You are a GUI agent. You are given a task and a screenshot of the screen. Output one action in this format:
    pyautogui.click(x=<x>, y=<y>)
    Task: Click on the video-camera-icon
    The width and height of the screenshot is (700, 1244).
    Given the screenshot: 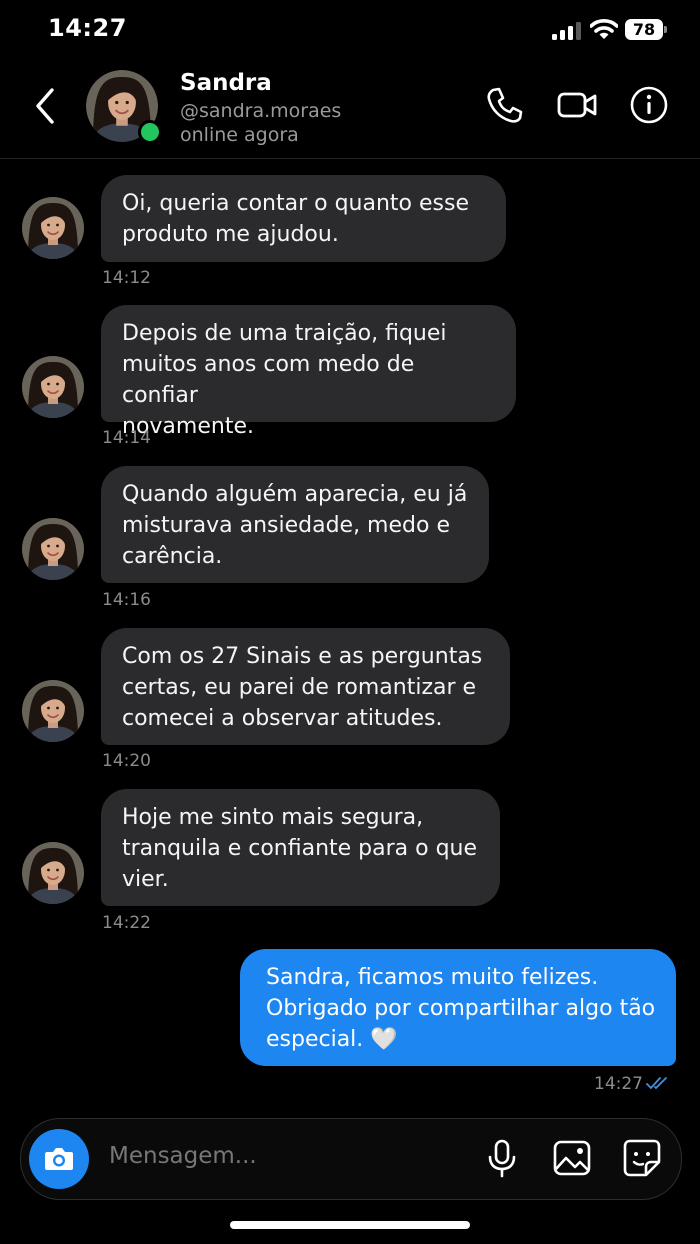 What is the action you would take?
    pyautogui.click(x=577, y=105)
    